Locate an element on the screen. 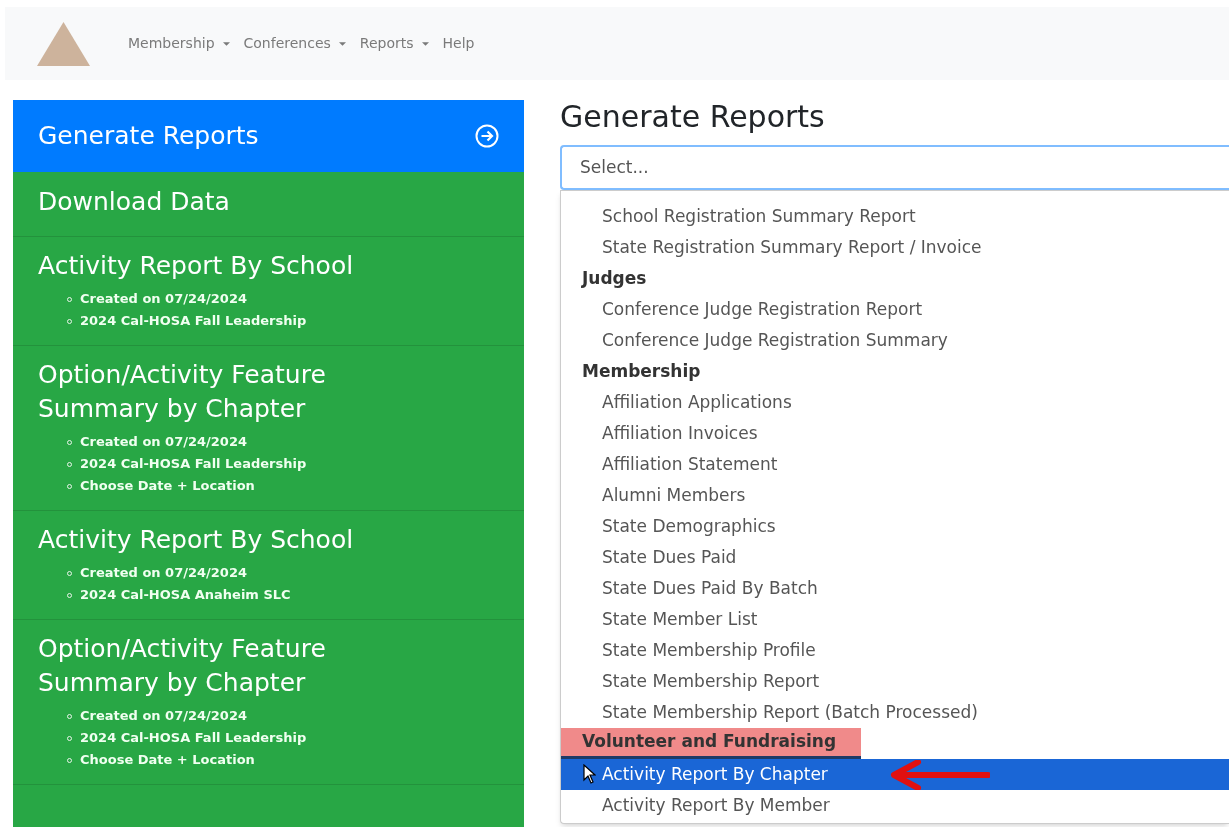 The width and height of the screenshot is (1229, 827). dropdown-option: Activity Report By Chapter is located at coordinates (895, 774).